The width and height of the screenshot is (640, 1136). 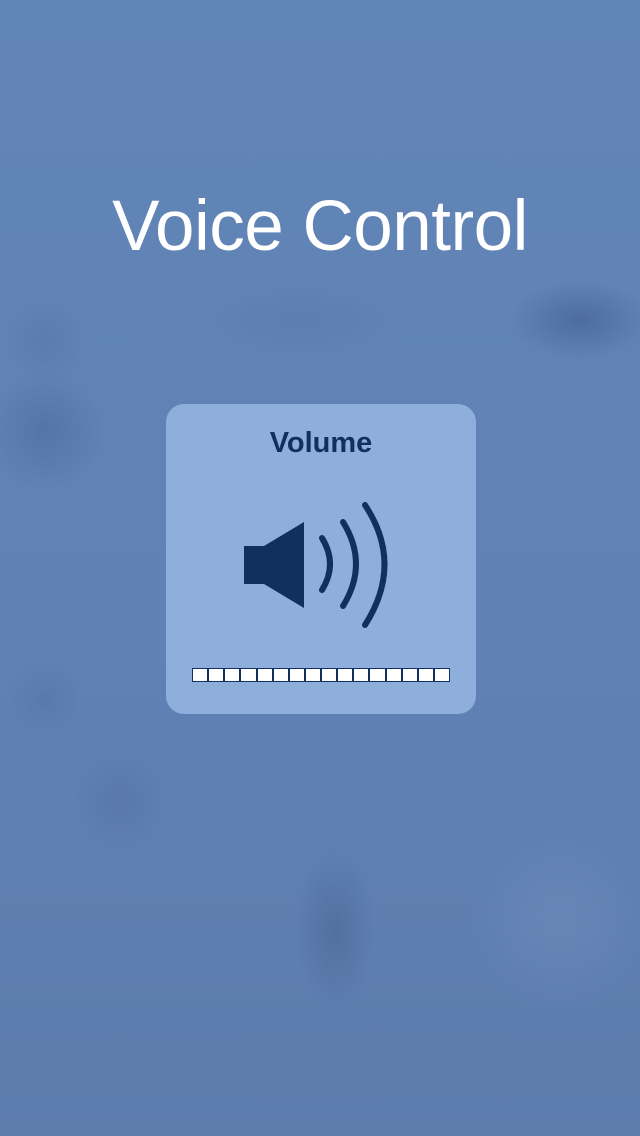 I want to click on volume-level-bar, so click(x=321, y=675).